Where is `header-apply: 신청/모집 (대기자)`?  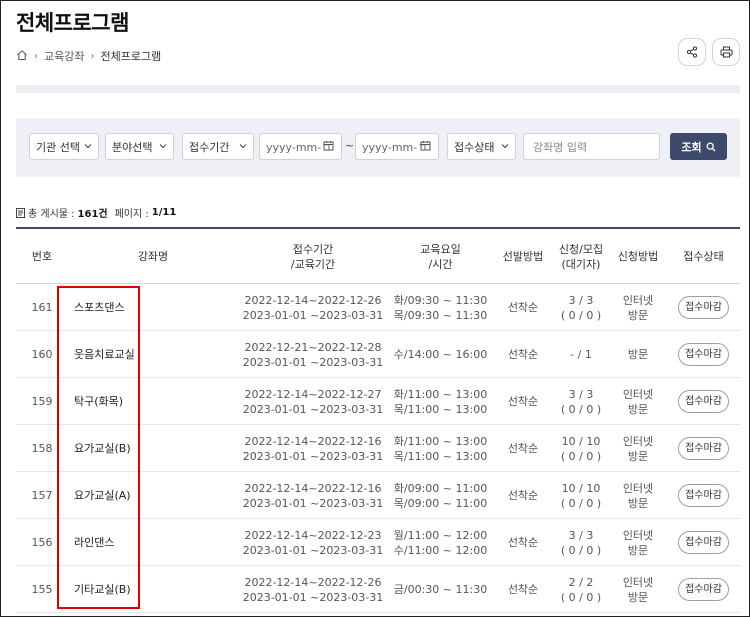
header-apply: 신청/모집 (대기자) is located at coordinates (581, 256).